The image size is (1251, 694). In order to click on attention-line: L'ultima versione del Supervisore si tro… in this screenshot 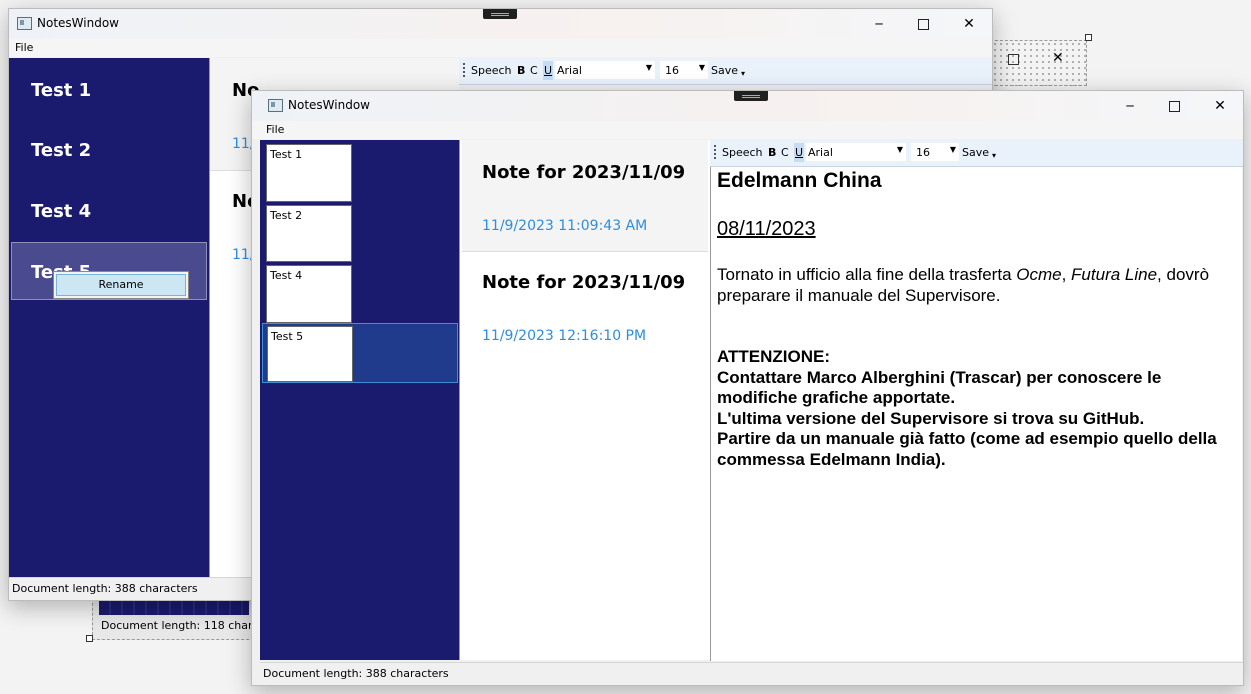, I will do `click(931, 418)`.